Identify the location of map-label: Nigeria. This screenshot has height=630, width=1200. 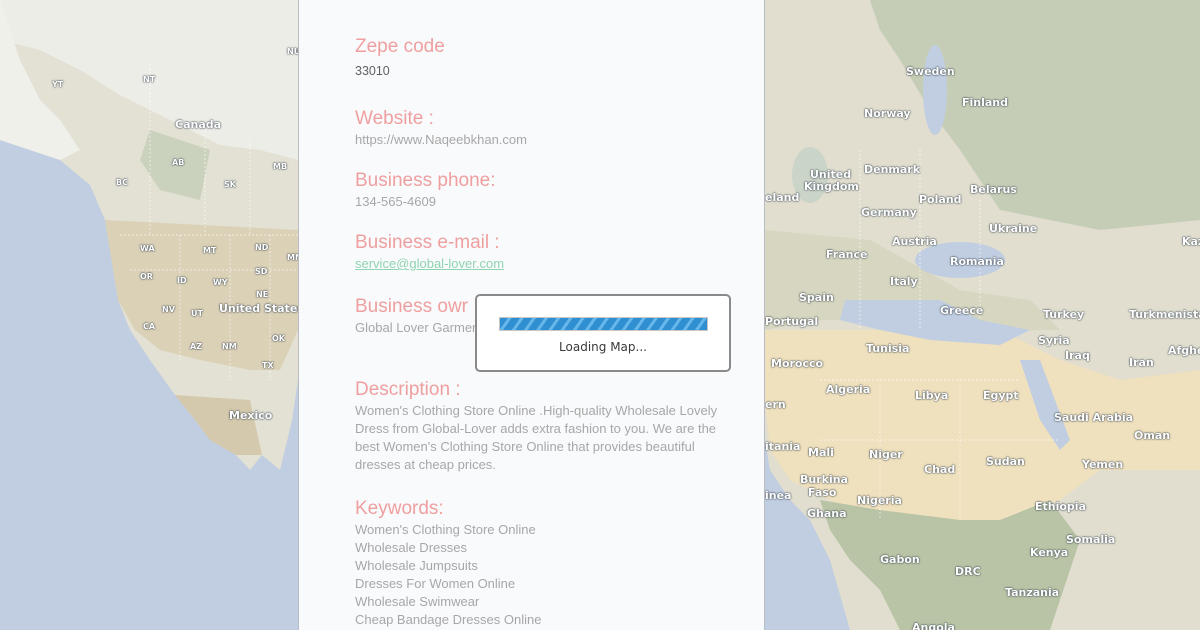
(879, 500).